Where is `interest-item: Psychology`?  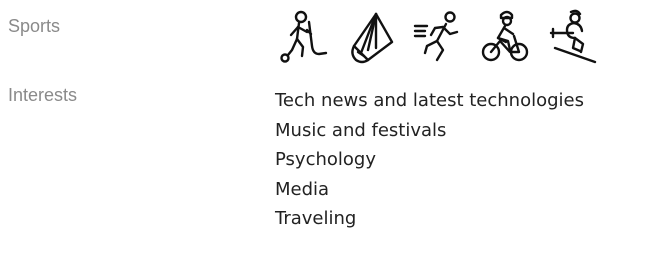 interest-item: Psychology is located at coordinates (325, 159).